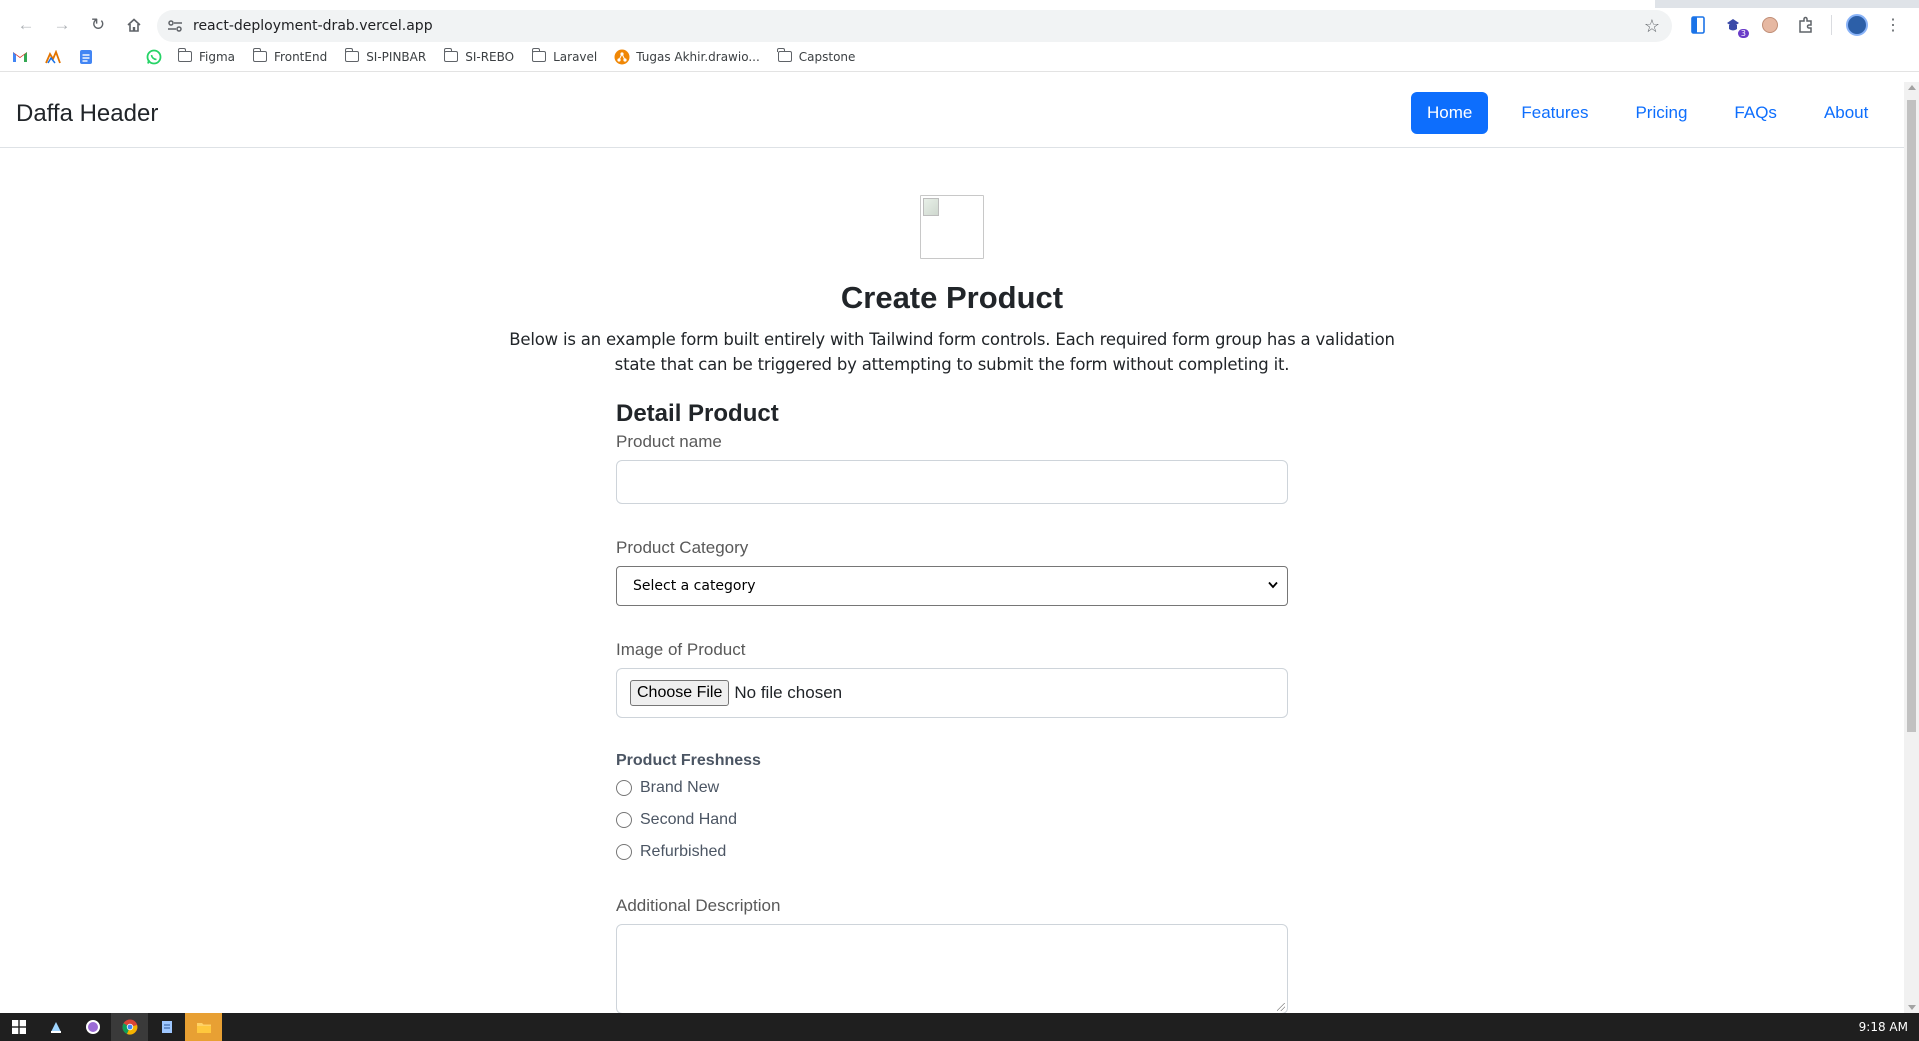  I want to click on bookmark-si-pinbar: SI-PINBAR, so click(385, 56).